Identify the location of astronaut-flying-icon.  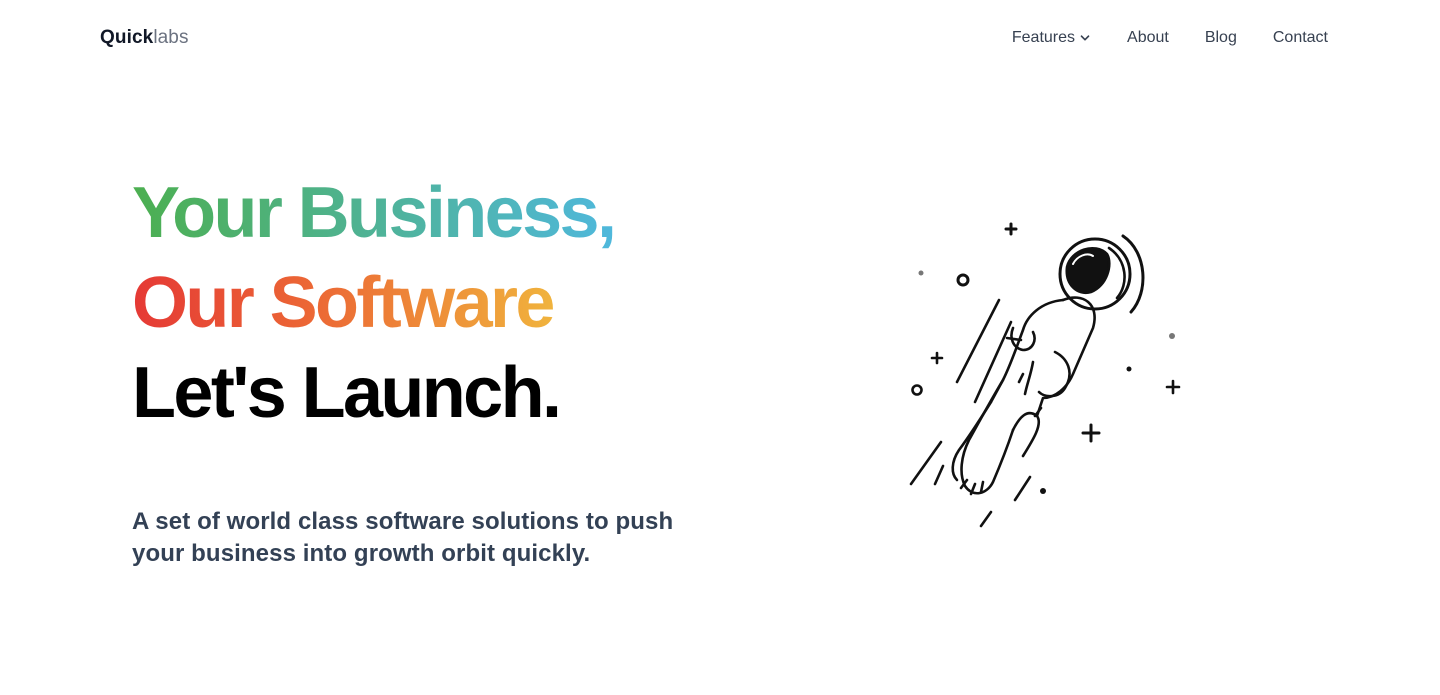
(1045, 375).